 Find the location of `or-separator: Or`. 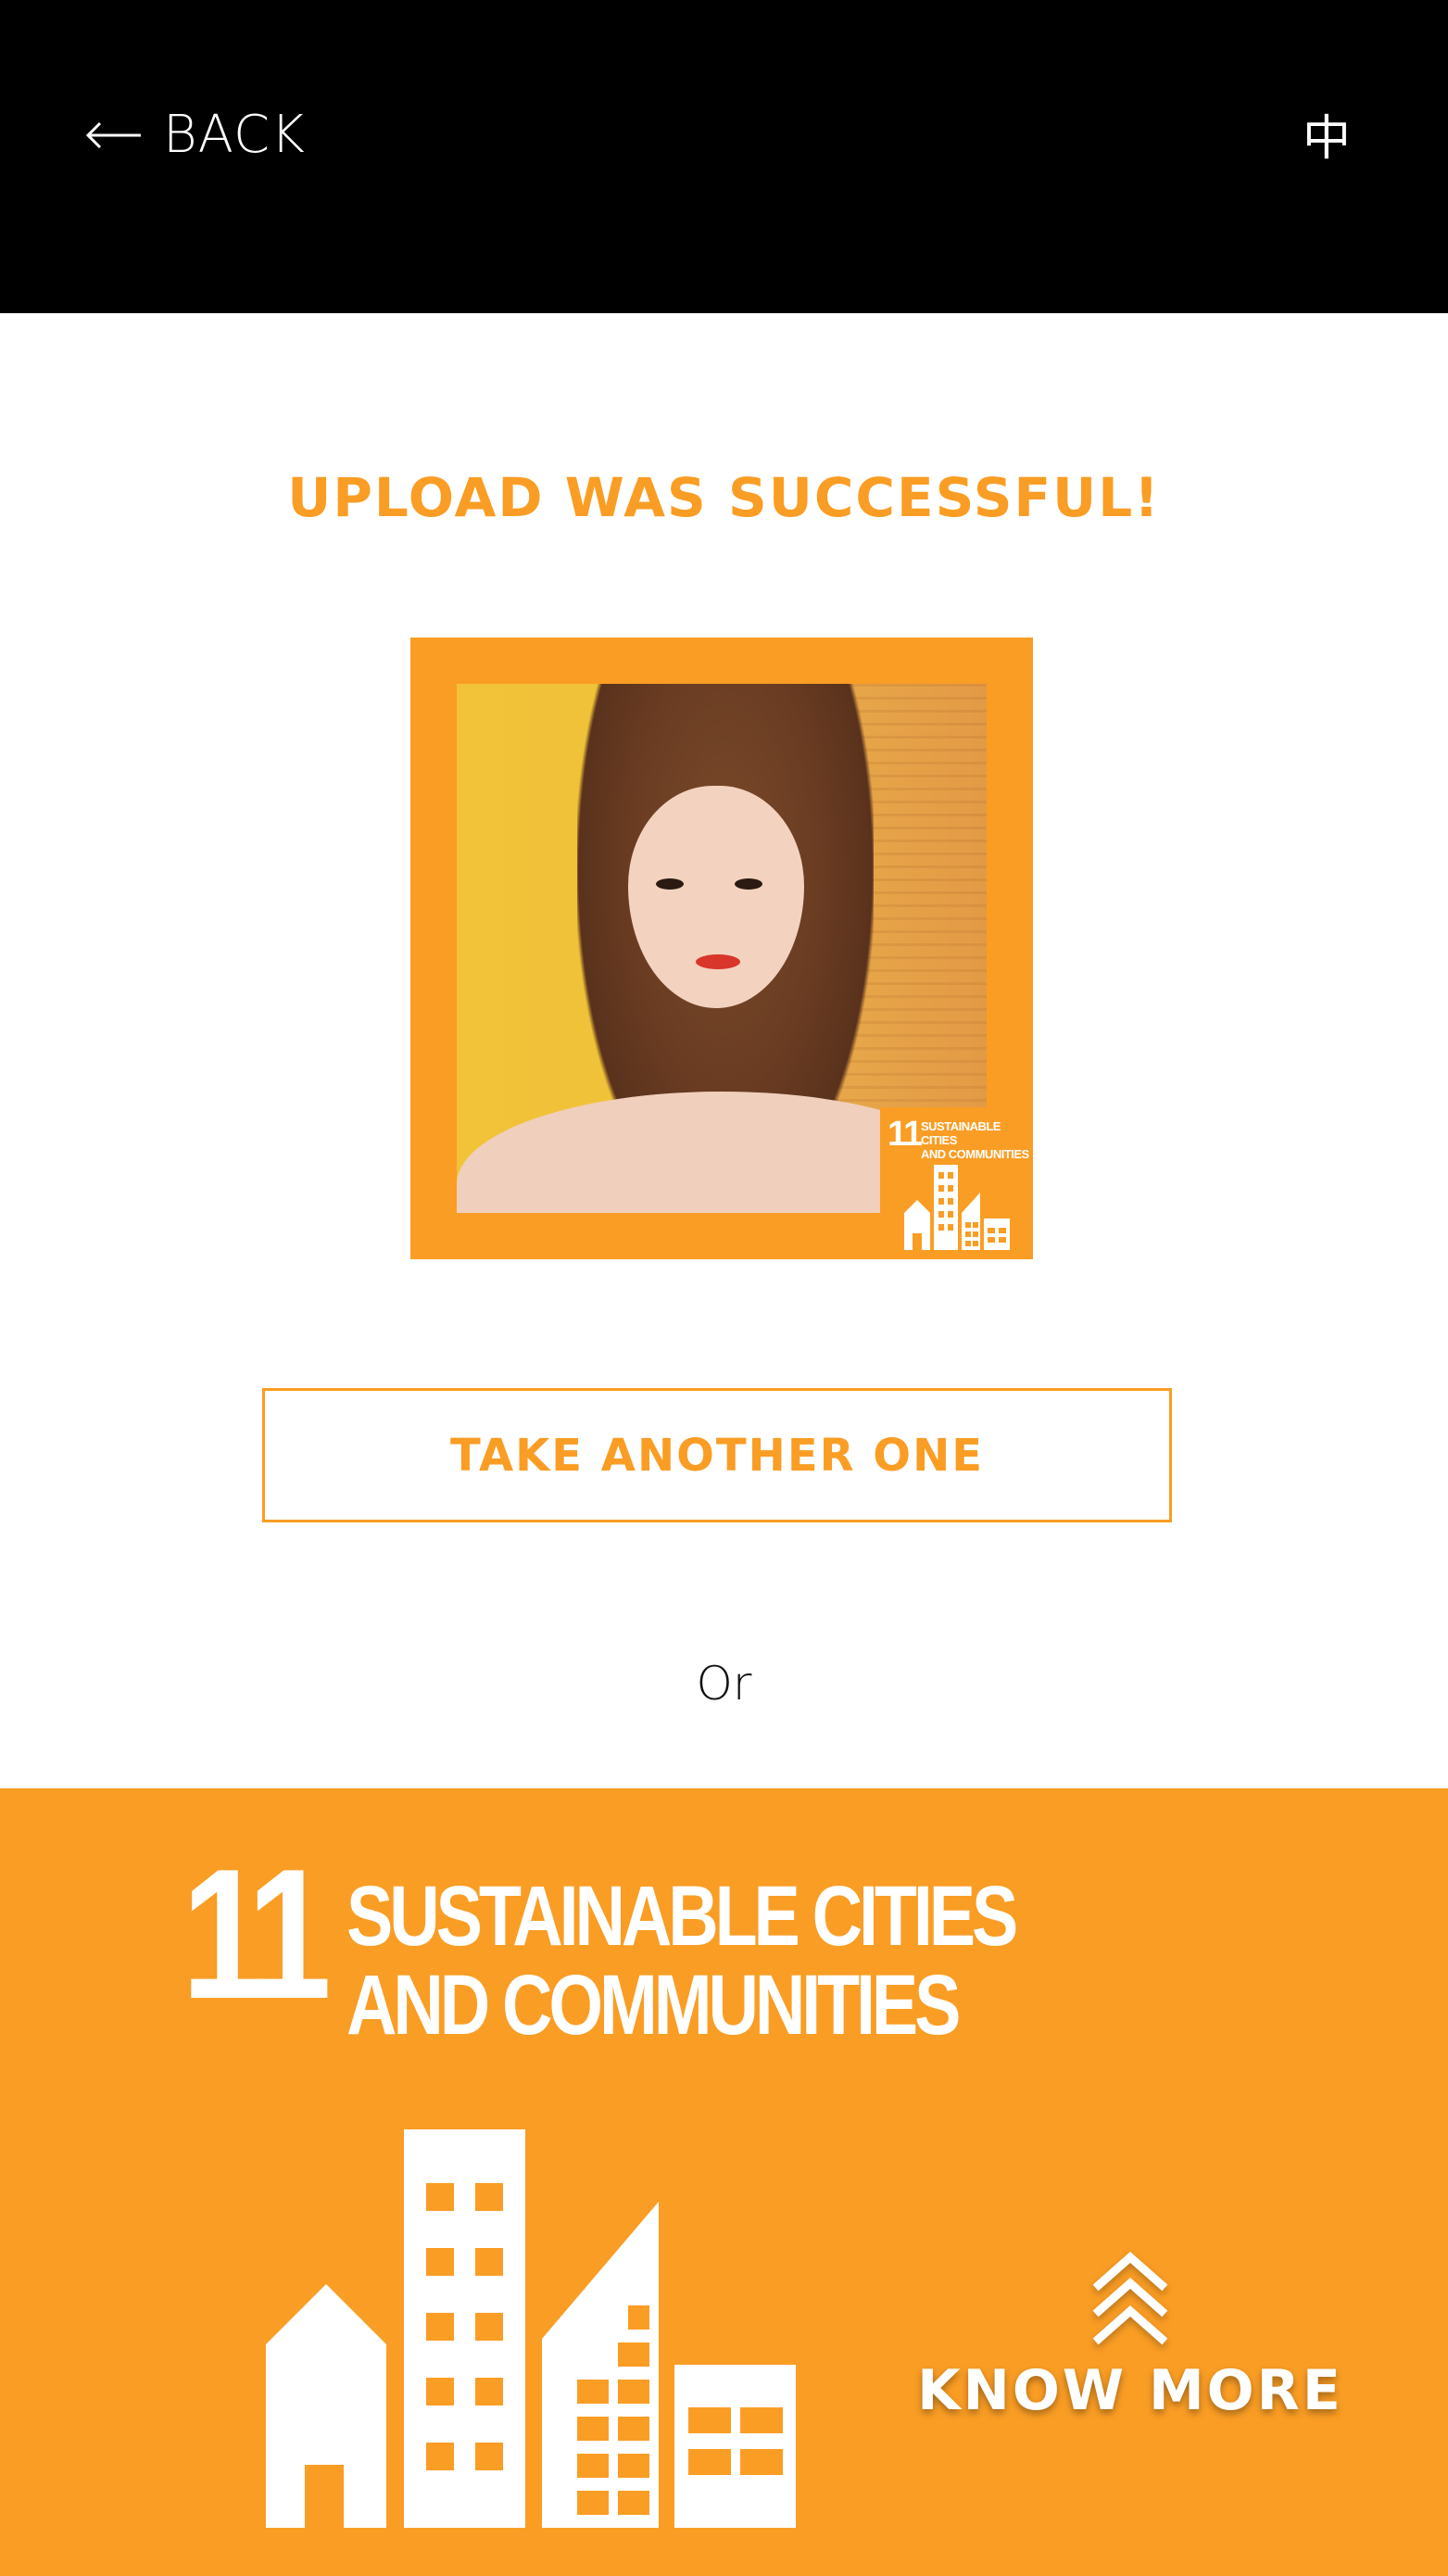

or-separator: Or is located at coordinates (724, 1684).